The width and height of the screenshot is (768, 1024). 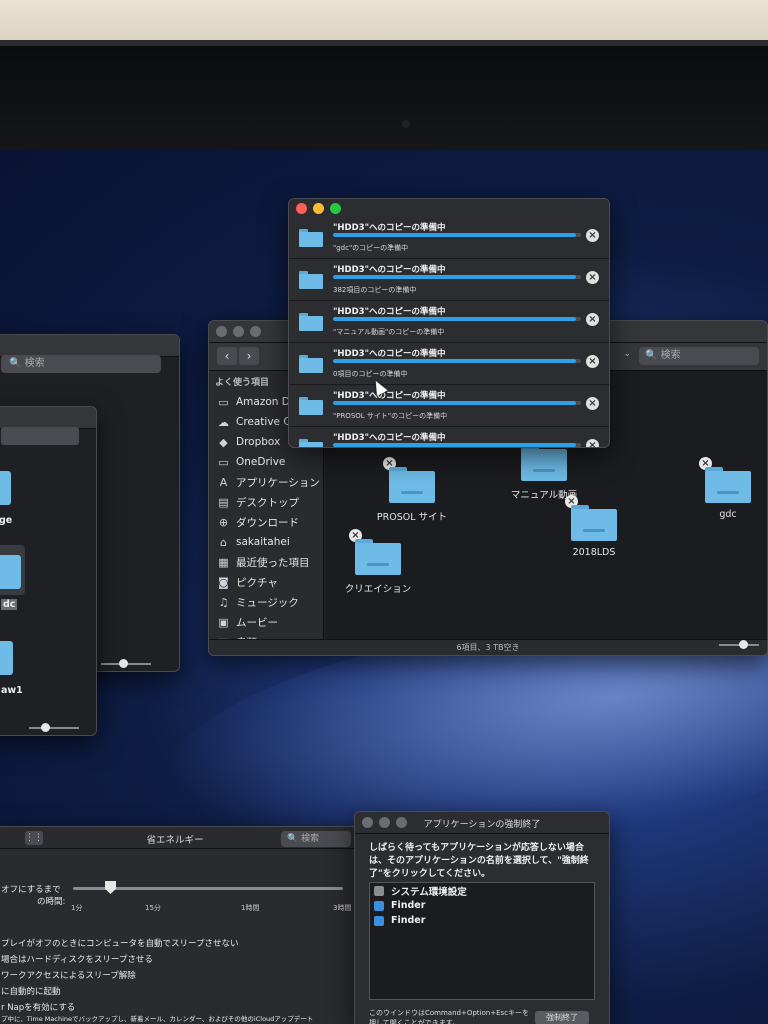 I want to click on energy-saver-search: 🔍 検索, so click(x=316, y=839).